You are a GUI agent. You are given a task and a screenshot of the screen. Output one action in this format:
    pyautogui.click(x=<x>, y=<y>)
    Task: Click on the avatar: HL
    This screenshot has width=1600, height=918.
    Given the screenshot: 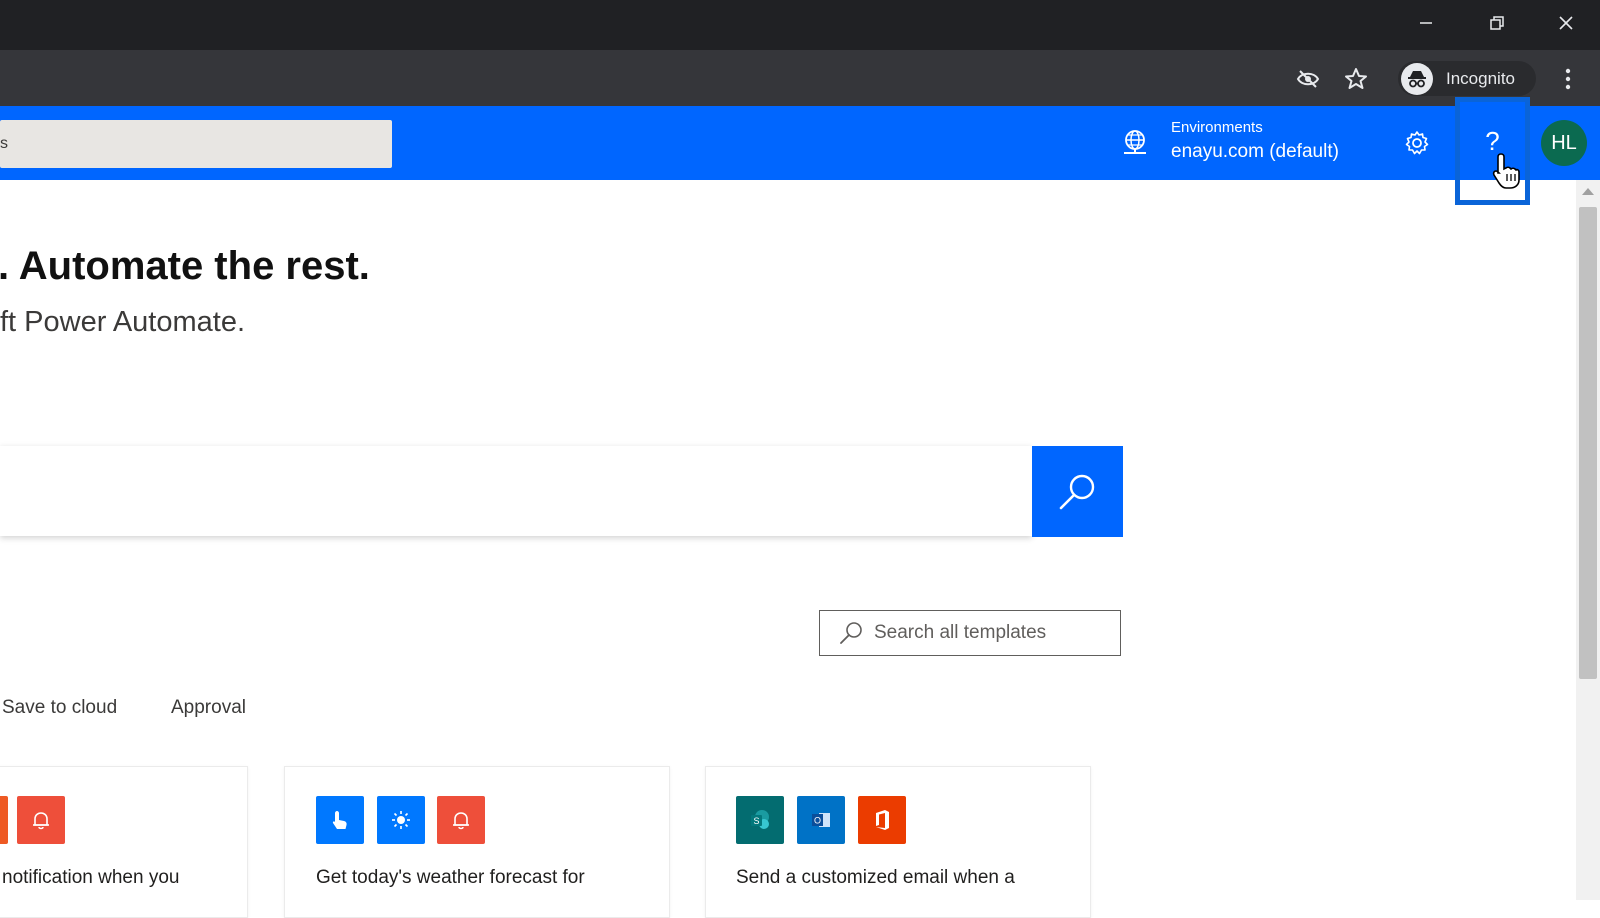 What is the action you would take?
    pyautogui.click(x=1564, y=143)
    